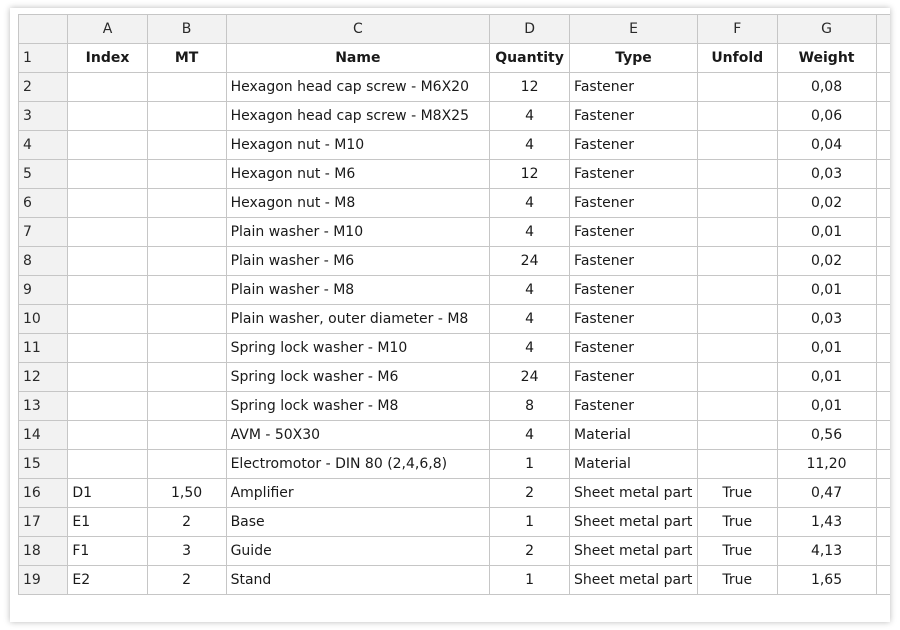 The image size is (900, 630). I want to click on row-header: 16, so click(43, 493).